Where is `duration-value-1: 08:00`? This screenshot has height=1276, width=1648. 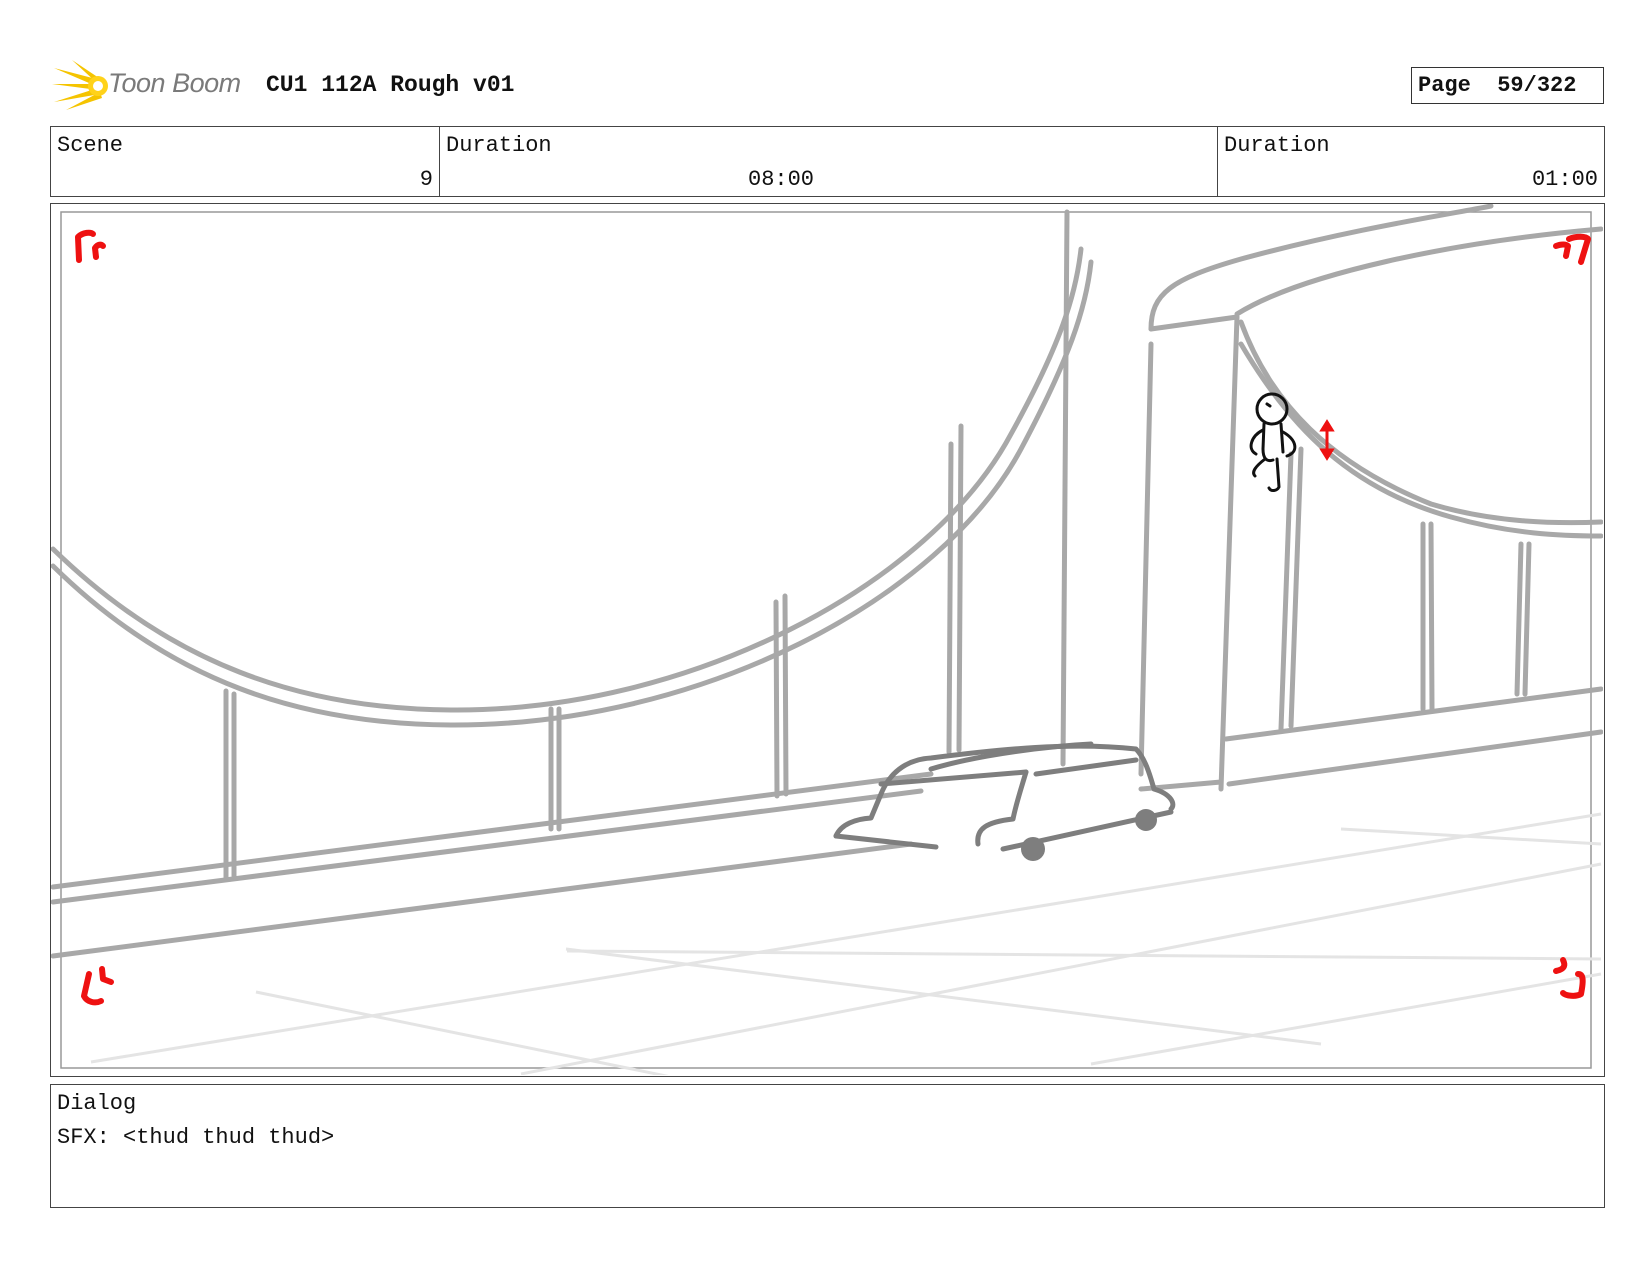
duration-value-1: 08:00 is located at coordinates (781, 179).